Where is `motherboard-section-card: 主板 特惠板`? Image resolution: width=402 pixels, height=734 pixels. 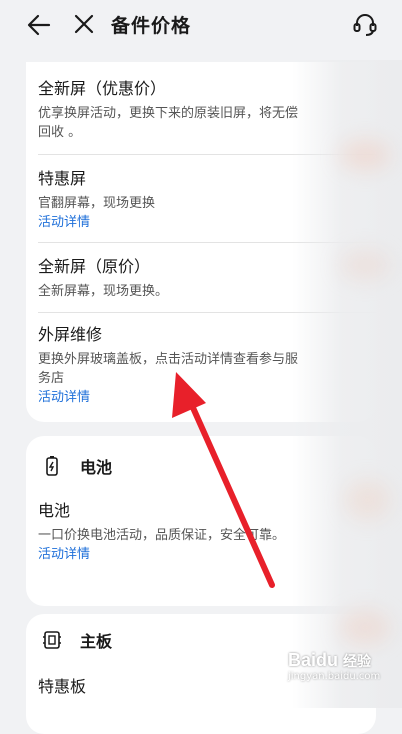 motherboard-section-card: 主板 特惠板 is located at coordinates (201, 674).